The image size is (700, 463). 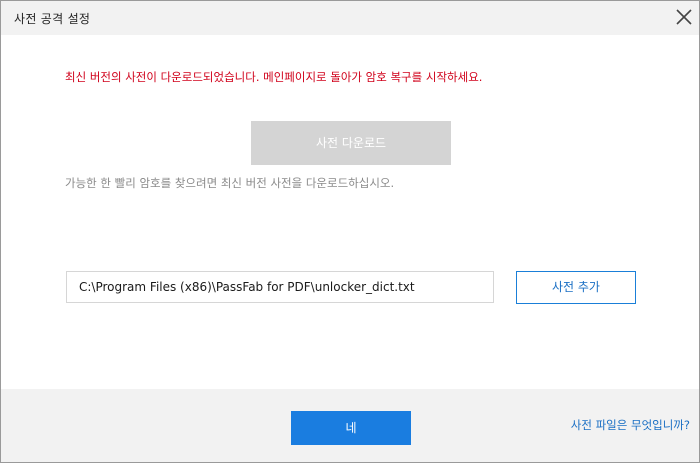 I want to click on download-hint-text: 가능한 한 빨리 암호를 찾으려면 최신 버전 사전을 다운로드하십시오., so click(x=230, y=183).